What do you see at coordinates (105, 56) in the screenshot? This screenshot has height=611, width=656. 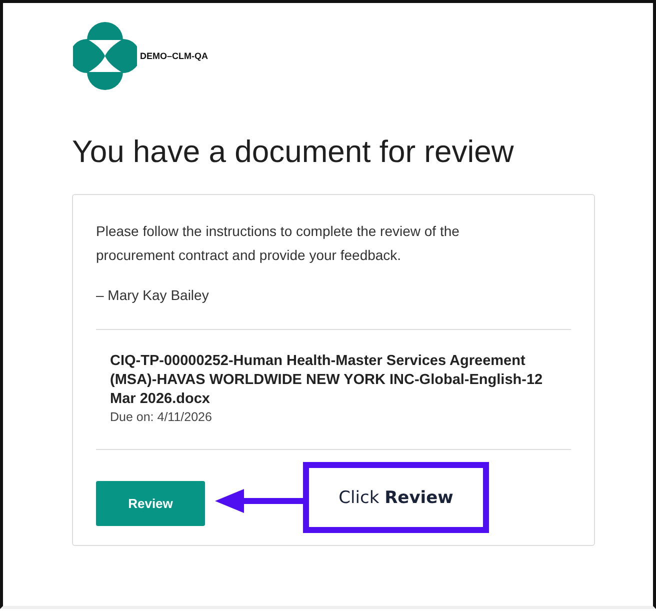 I see `logo-icon` at bounding box center [105, 56].